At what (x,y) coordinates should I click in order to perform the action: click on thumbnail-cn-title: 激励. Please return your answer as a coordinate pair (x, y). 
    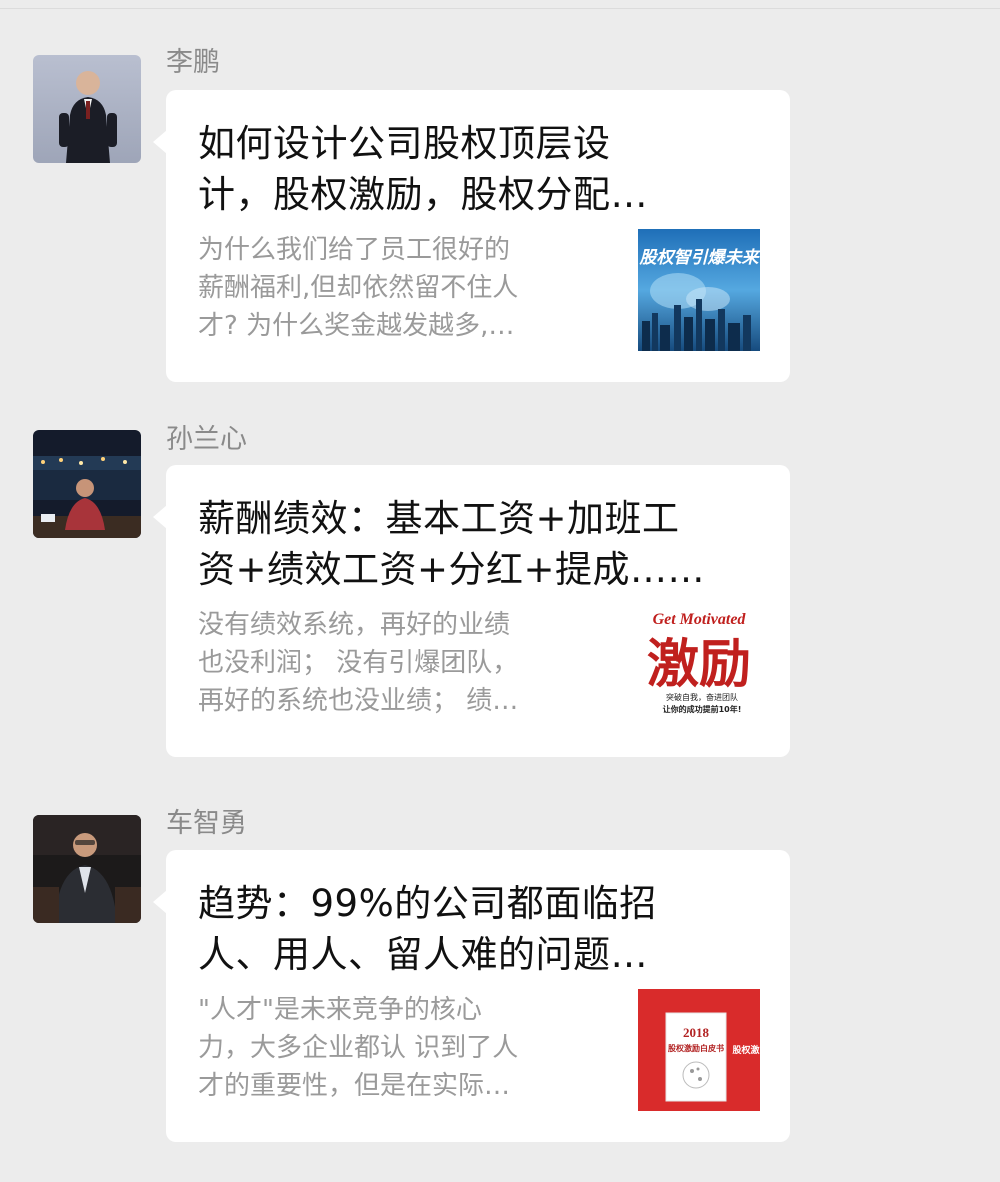
    Looking at the image, I should click on (699, 665).